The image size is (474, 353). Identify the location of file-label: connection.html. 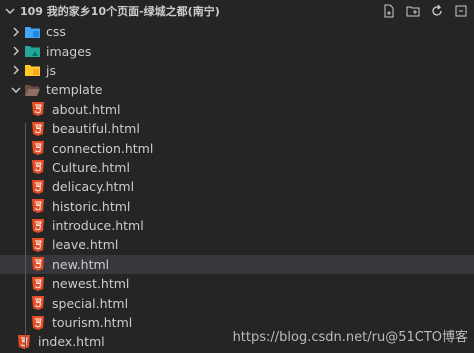
(103, 148).